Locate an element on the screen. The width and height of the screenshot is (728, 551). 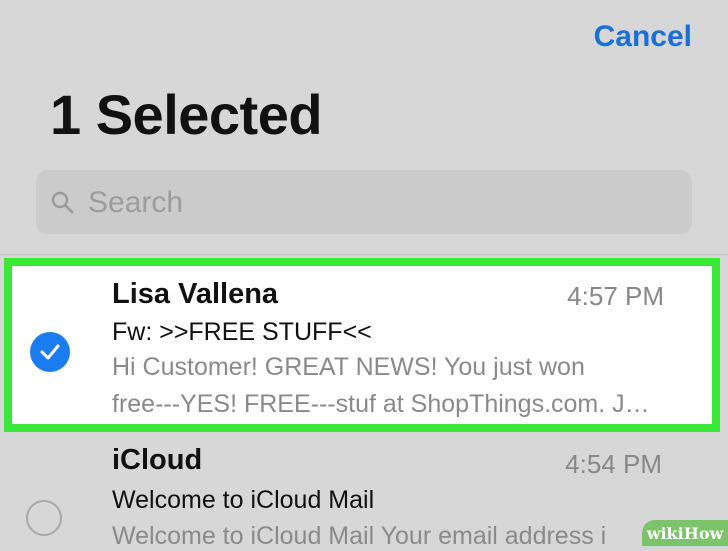
search-bar is located at coordinates (364, 203).